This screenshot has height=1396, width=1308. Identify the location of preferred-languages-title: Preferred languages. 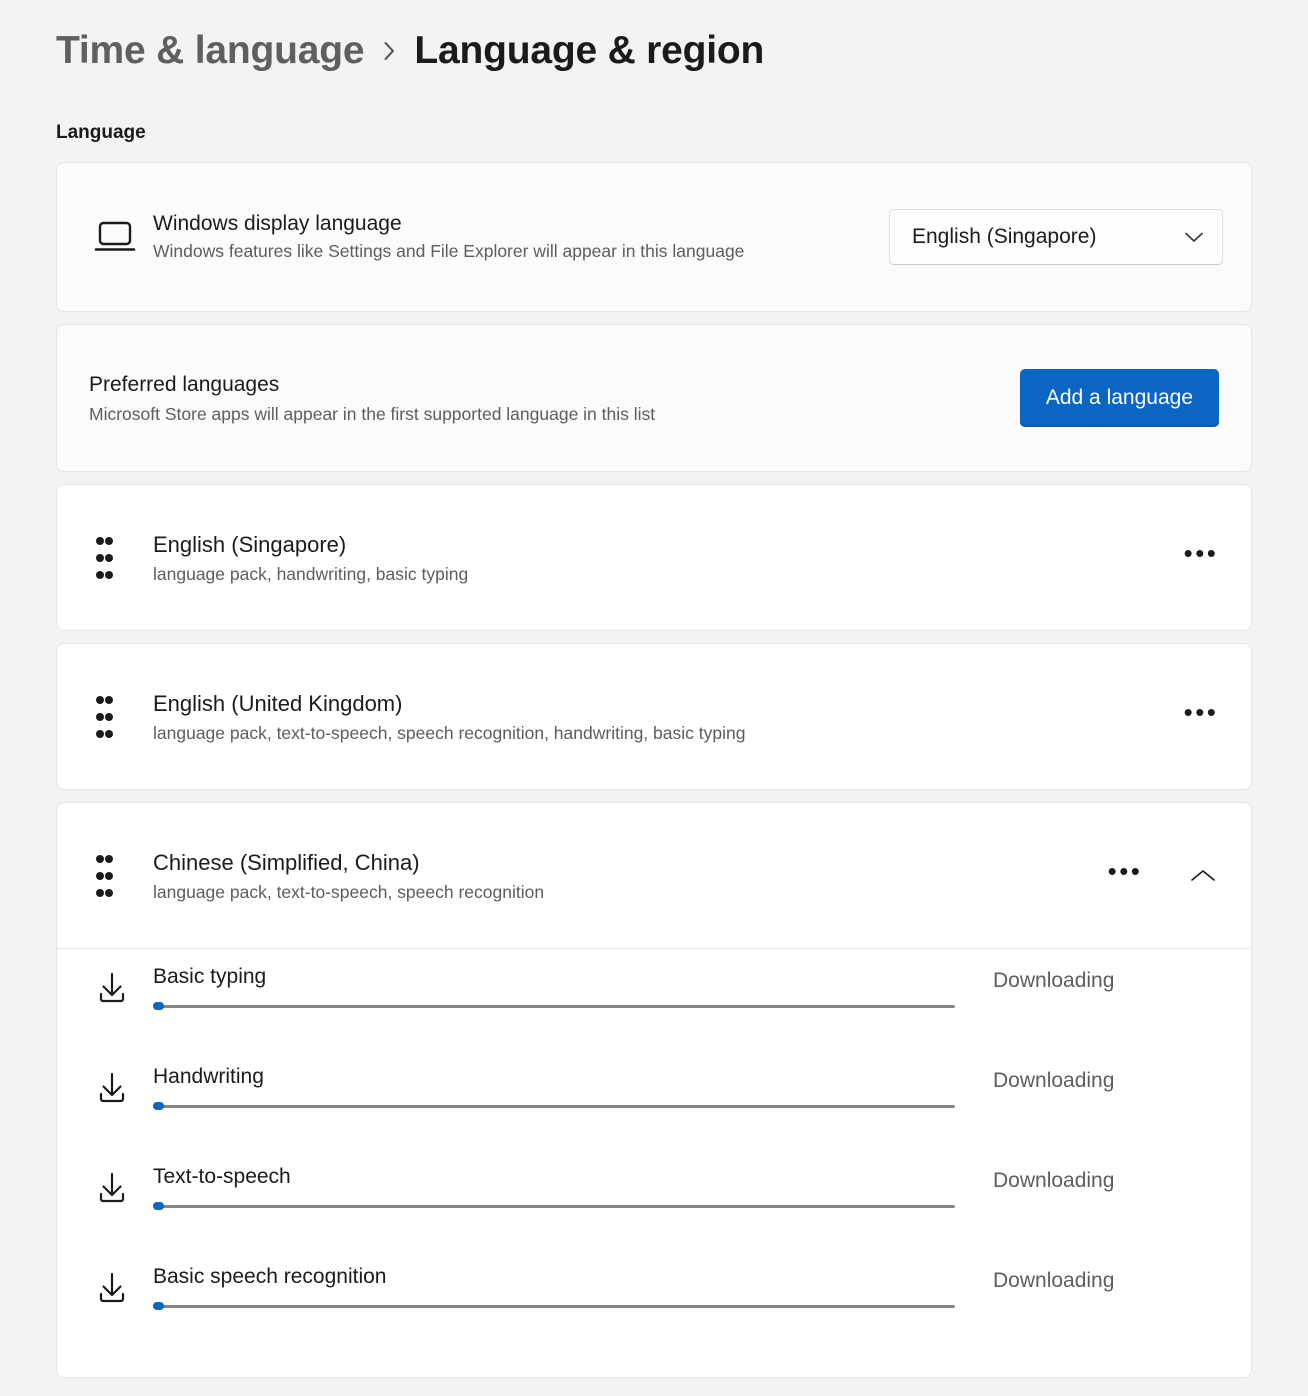
(184, 385).